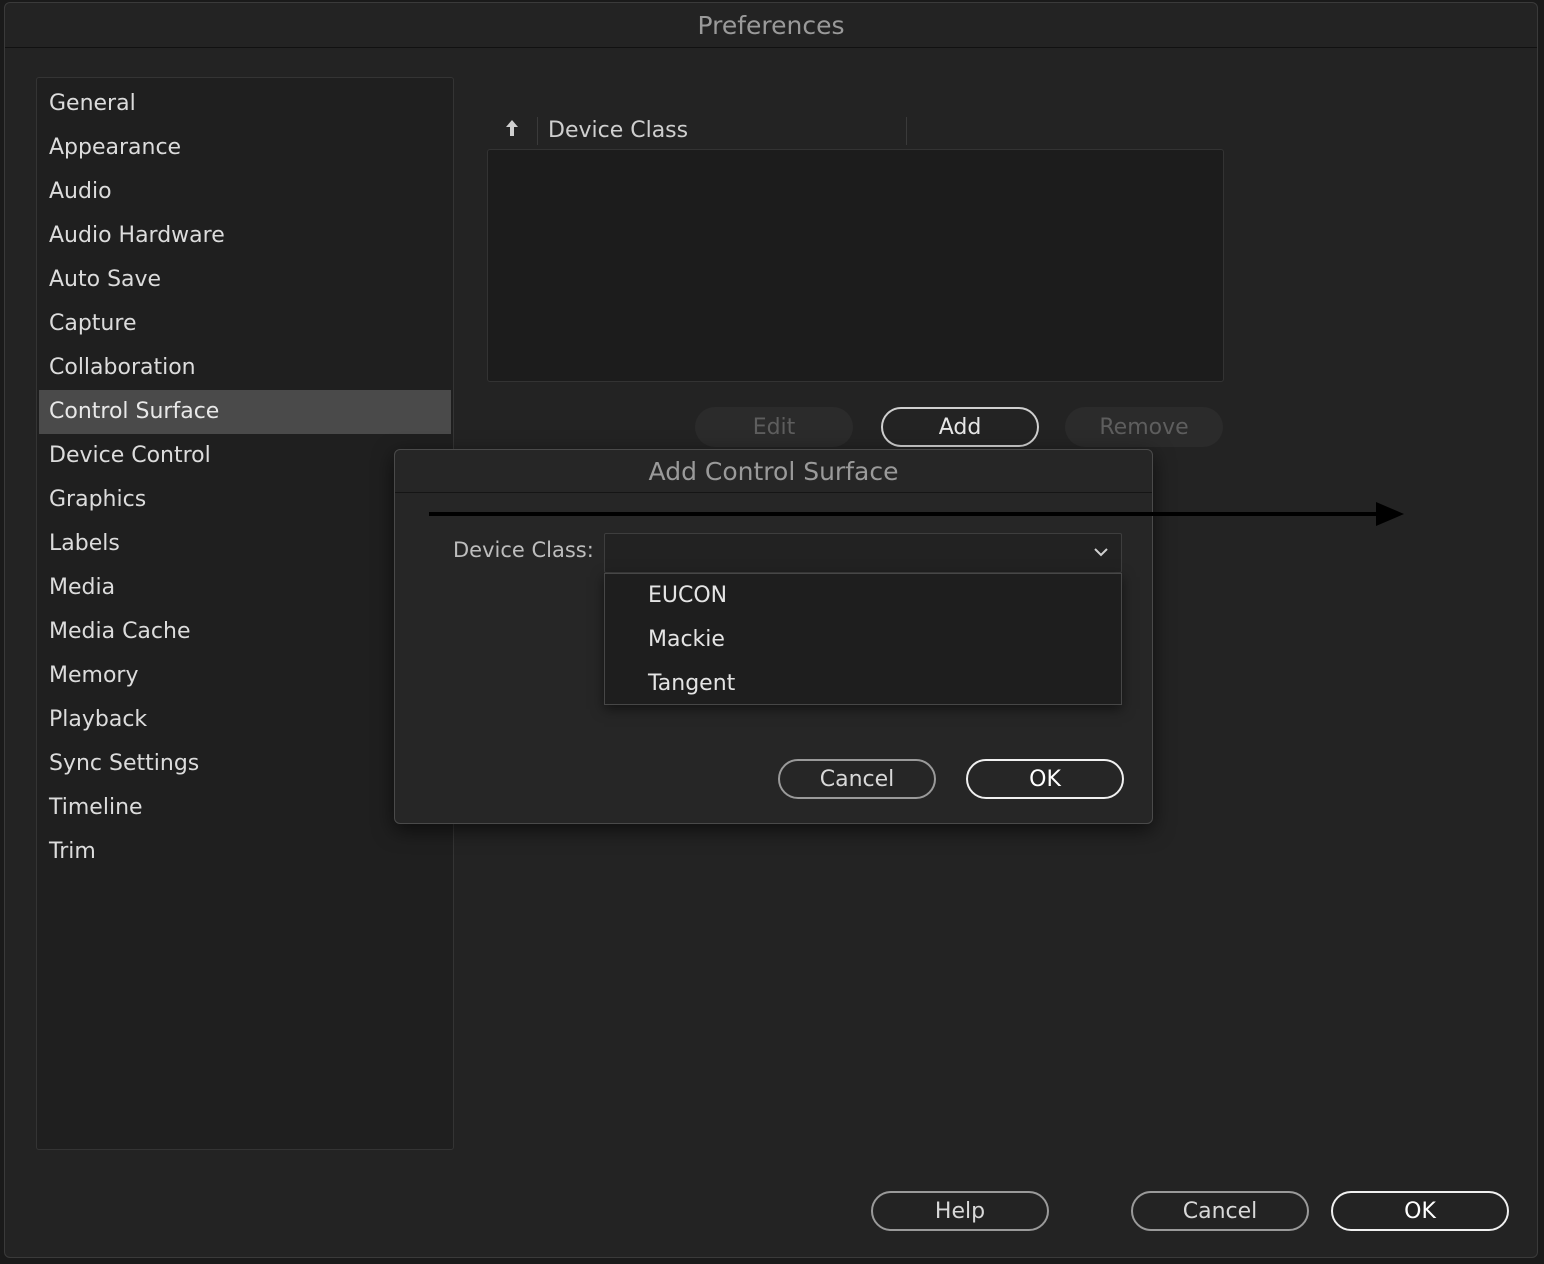 This screenshot has height=1264, width=1544. What do you see at coordinates (857, 779) in the screenshot?
I see `dialog-cancel-button: Cancel` at bounding box center [857, 779].